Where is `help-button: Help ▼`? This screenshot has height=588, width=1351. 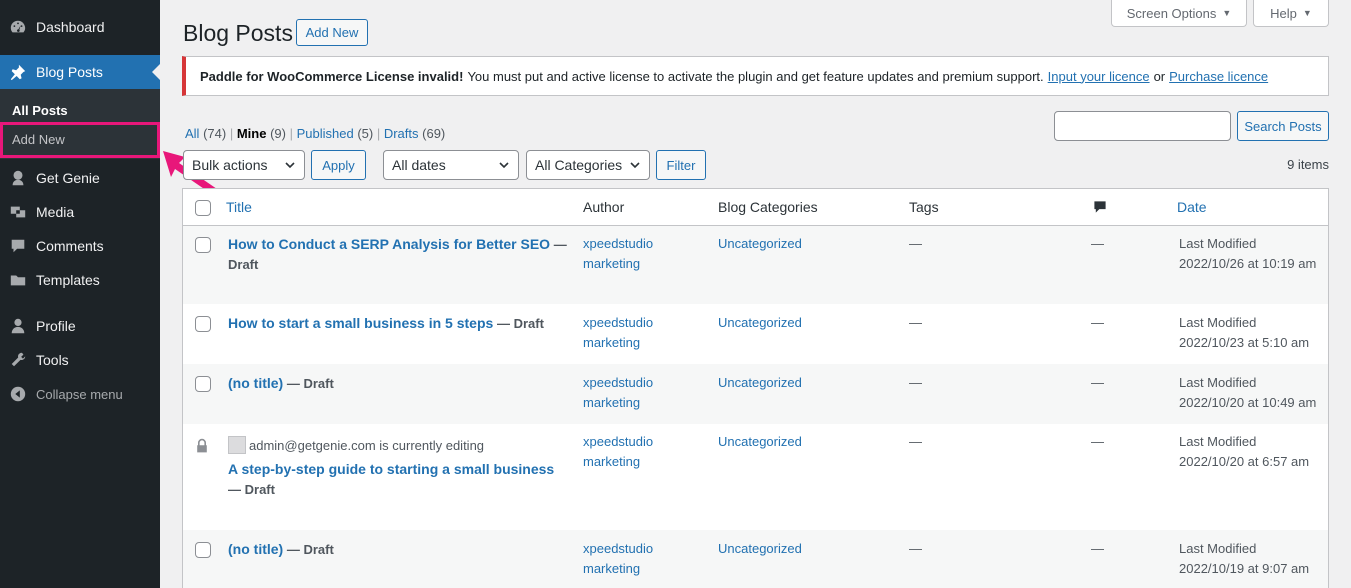
help-button: Help ▼ is located at coordinates (1291, 13).